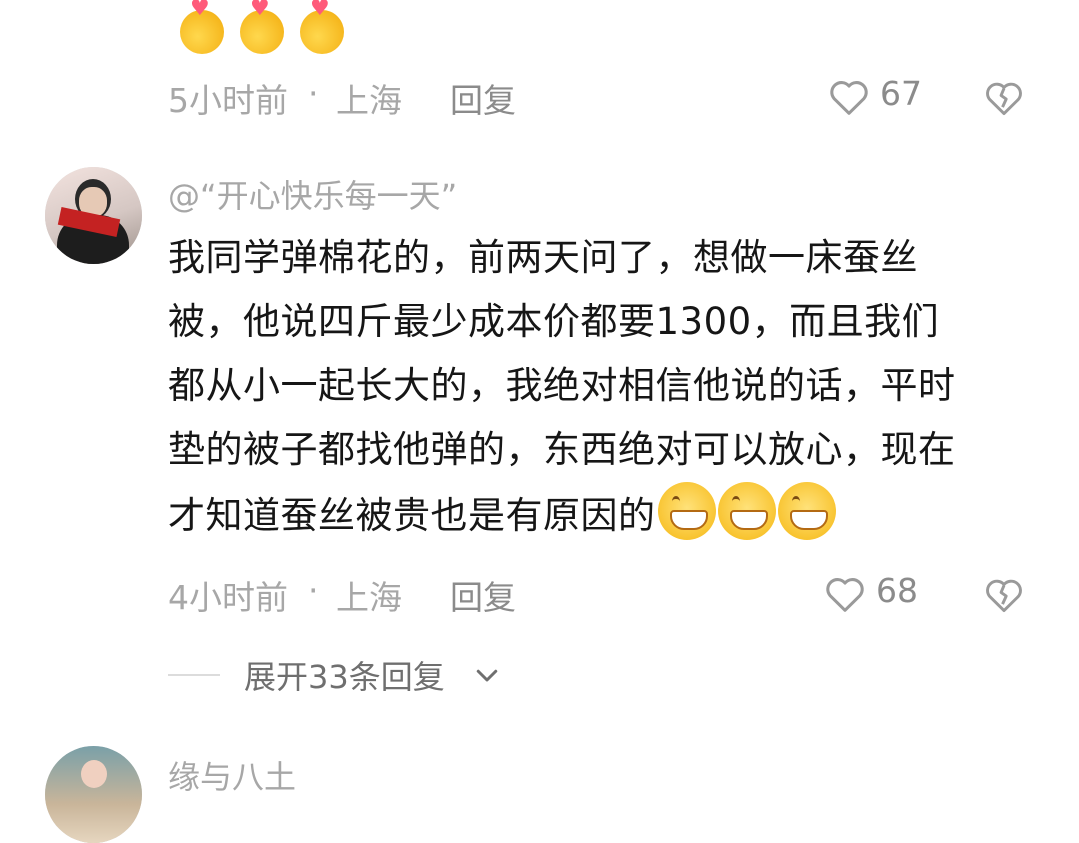  Describe the element at coordinates (562, 449) in the screenshot. I see `comment-line: 垫的被子都找他弹的，东西绝对可以放心，现在` at that location.